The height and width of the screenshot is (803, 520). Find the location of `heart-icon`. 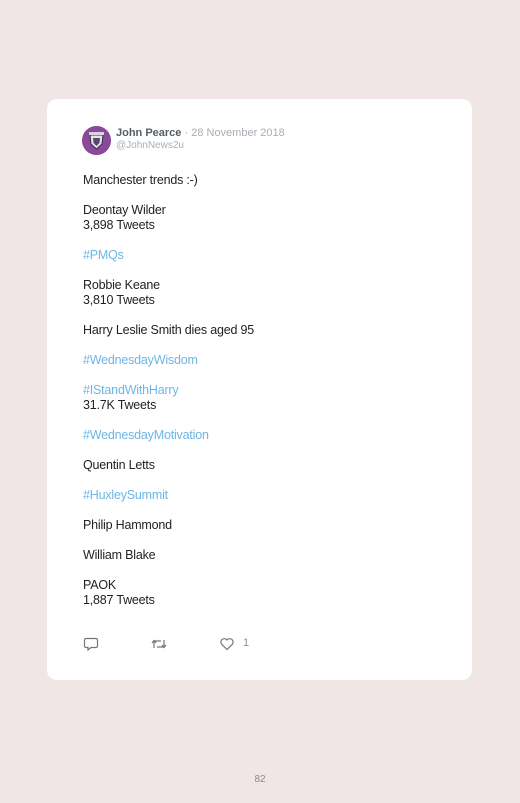

heart-icon is located at coordinates (227, 644).